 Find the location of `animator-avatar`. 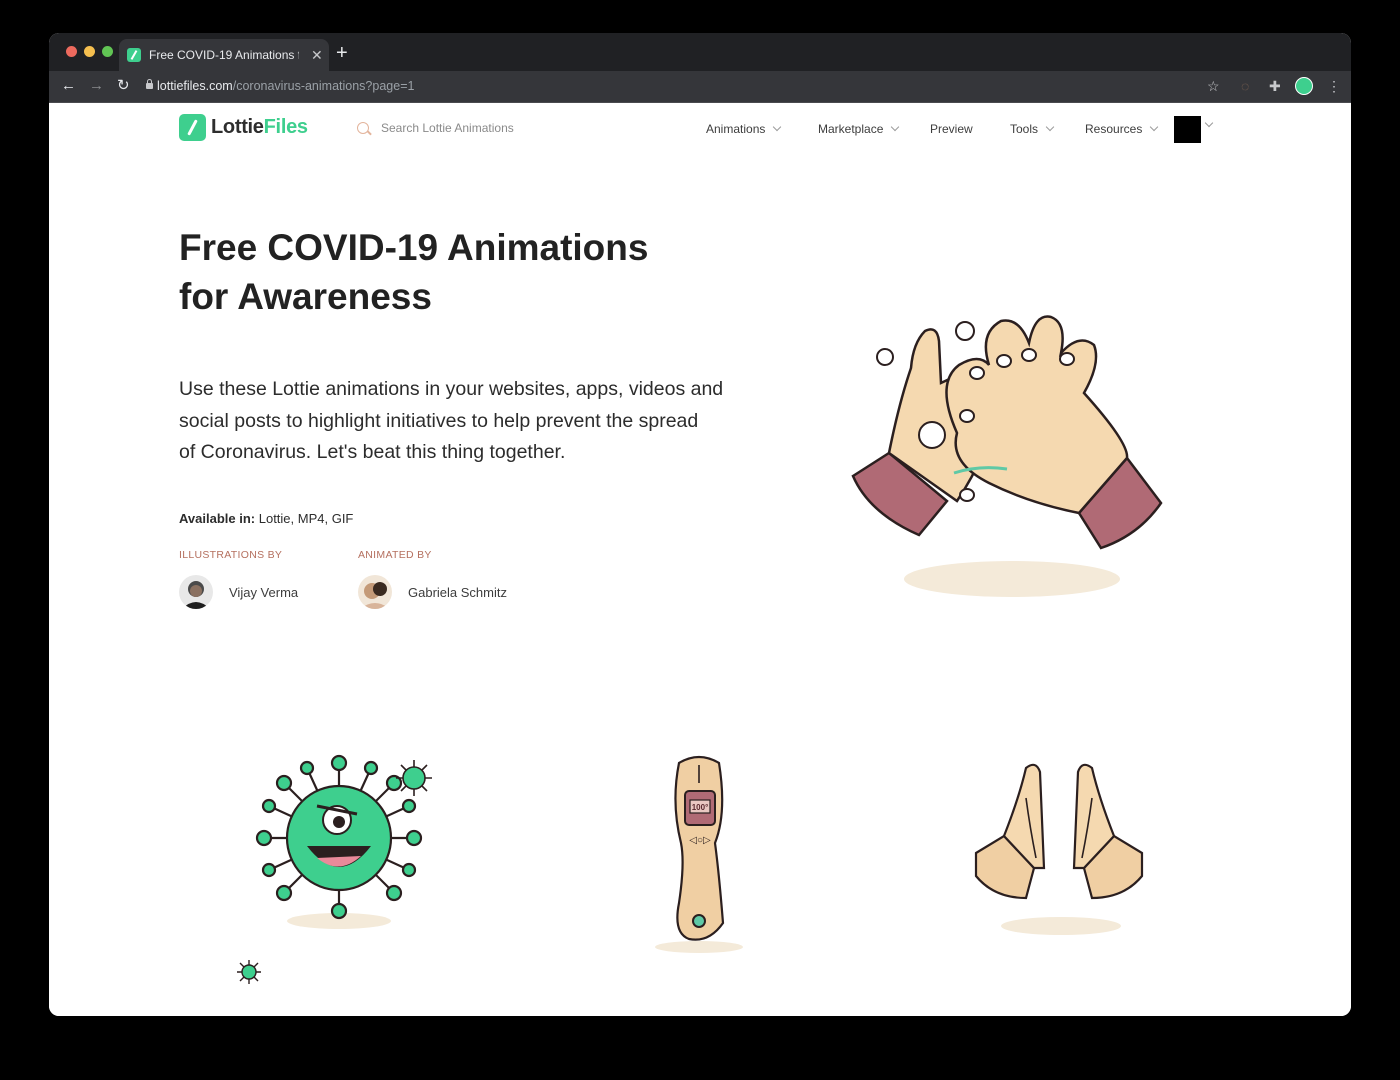

animator-avatar is located at coordinates (375, 592).